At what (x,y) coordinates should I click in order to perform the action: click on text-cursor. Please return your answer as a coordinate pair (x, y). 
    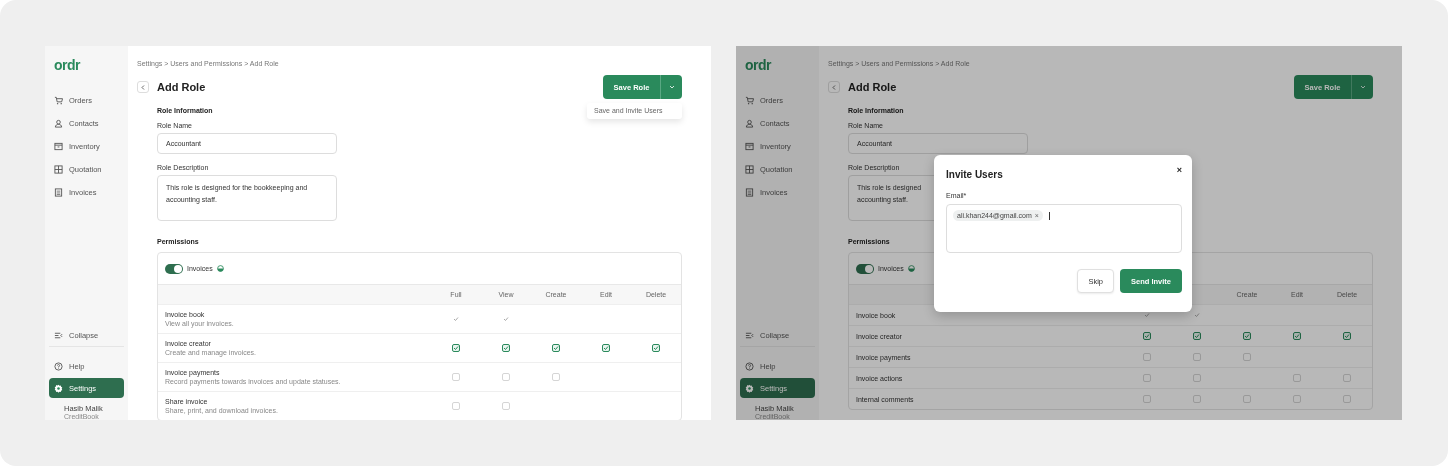
    Looking at the image, I should click on (1049, 216).